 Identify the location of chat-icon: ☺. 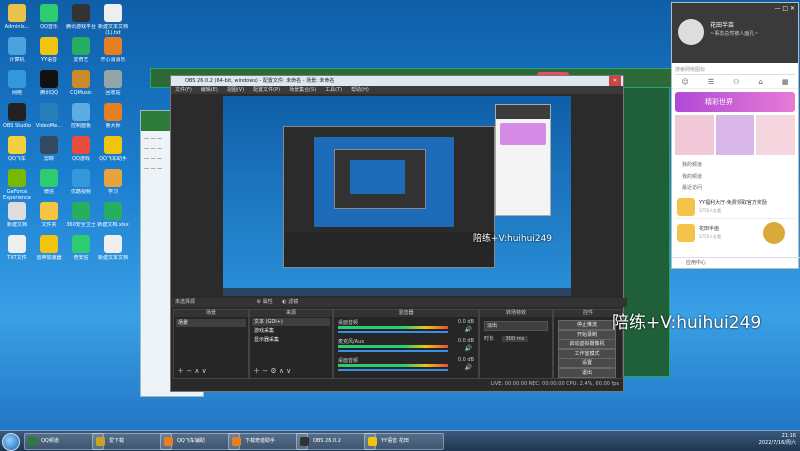
(685, 83).